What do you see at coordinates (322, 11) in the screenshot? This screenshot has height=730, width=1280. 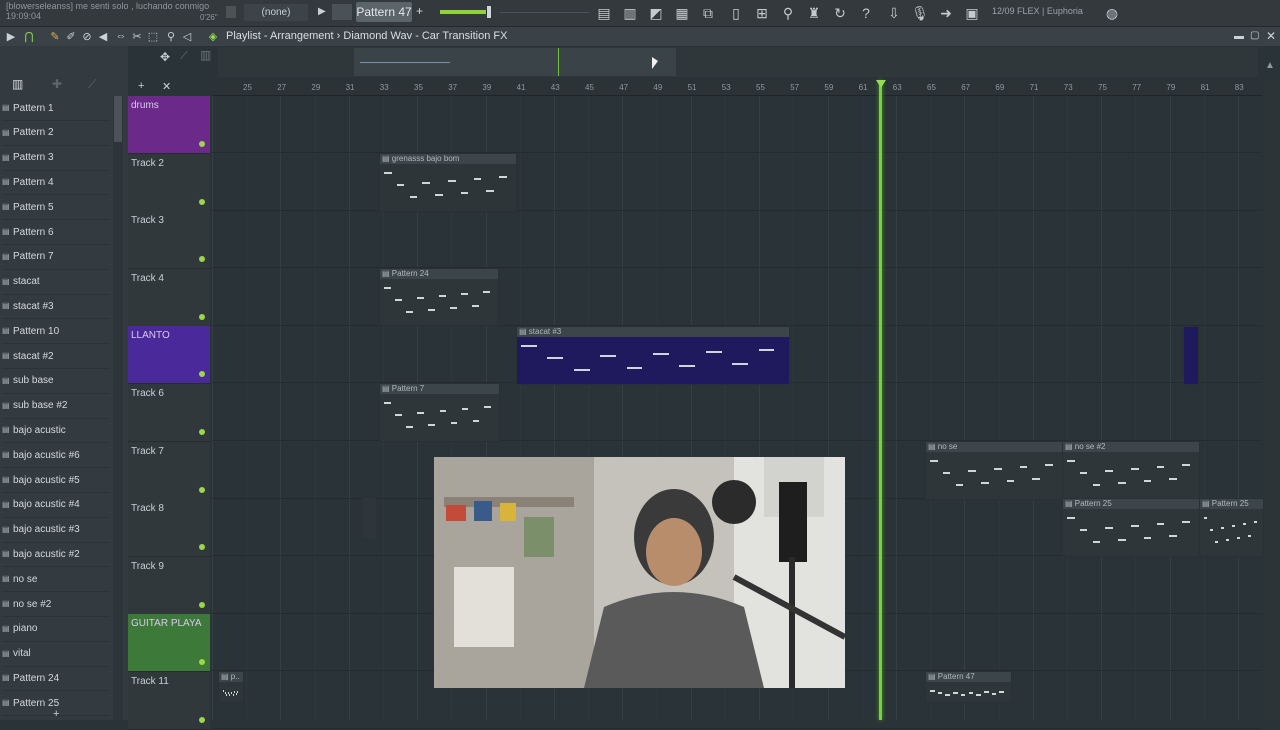 I see `play-icon: ▶` at bounding box center [322, 11].